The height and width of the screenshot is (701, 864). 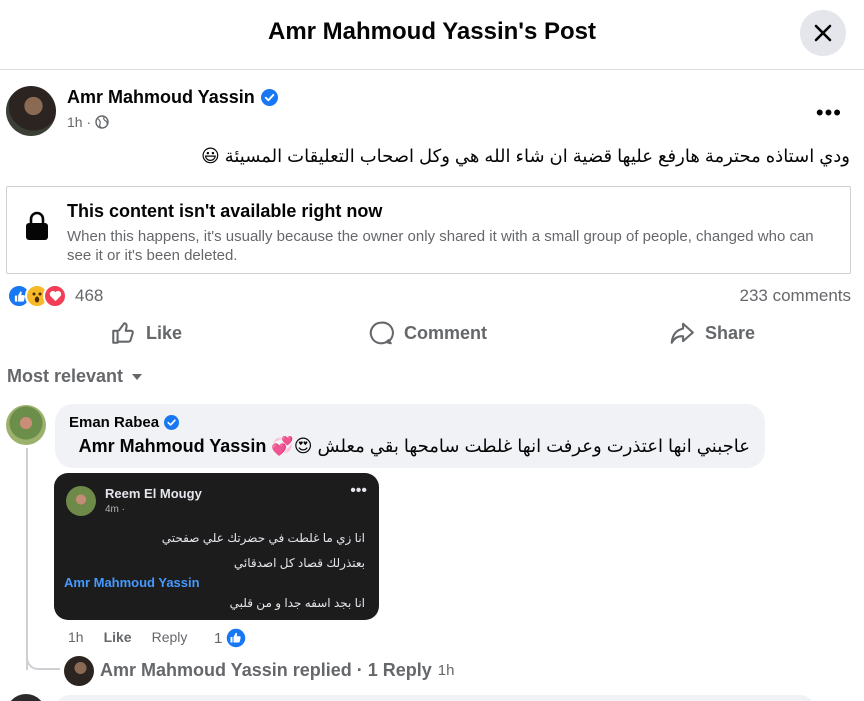 I want to click on view-replies-link: Amr Mahmoud Yassin replied · 1 Reply 1h, so click(x=277, y=670).